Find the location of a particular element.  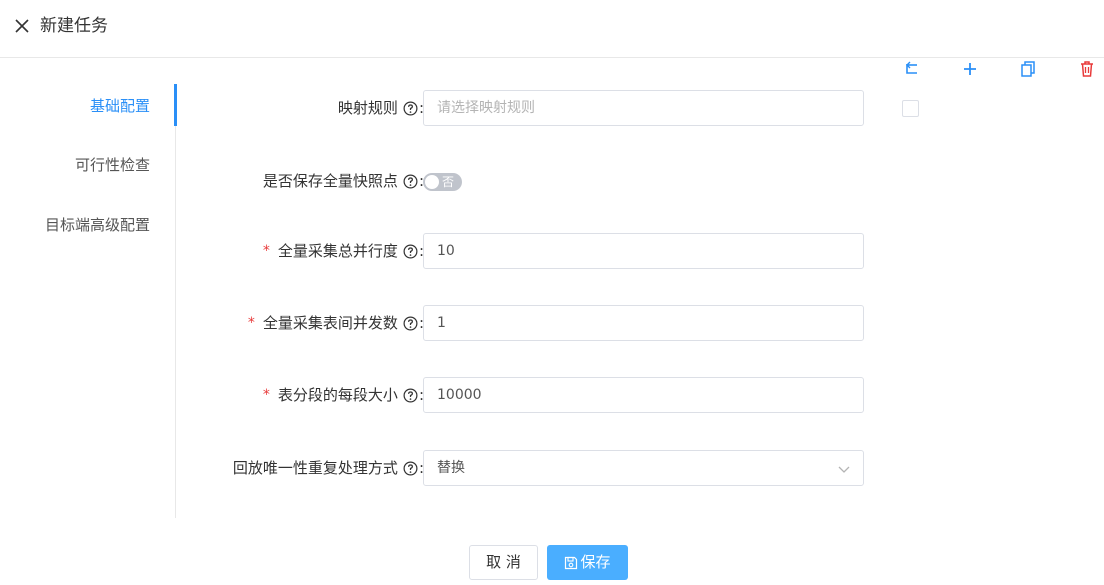

form-label: * 全量采集表间并发数 : is located at coordinates (336, 323).